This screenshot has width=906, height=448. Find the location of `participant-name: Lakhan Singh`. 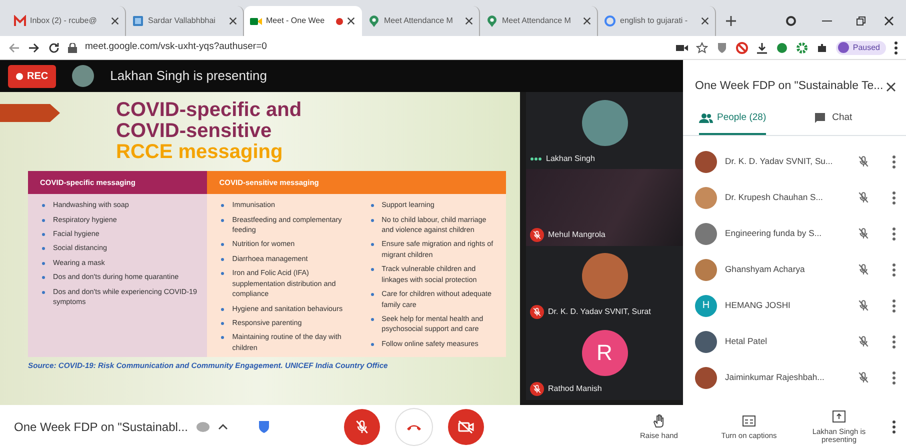

participant-name: Lakhan Singh is located at coordinates (570, 159).